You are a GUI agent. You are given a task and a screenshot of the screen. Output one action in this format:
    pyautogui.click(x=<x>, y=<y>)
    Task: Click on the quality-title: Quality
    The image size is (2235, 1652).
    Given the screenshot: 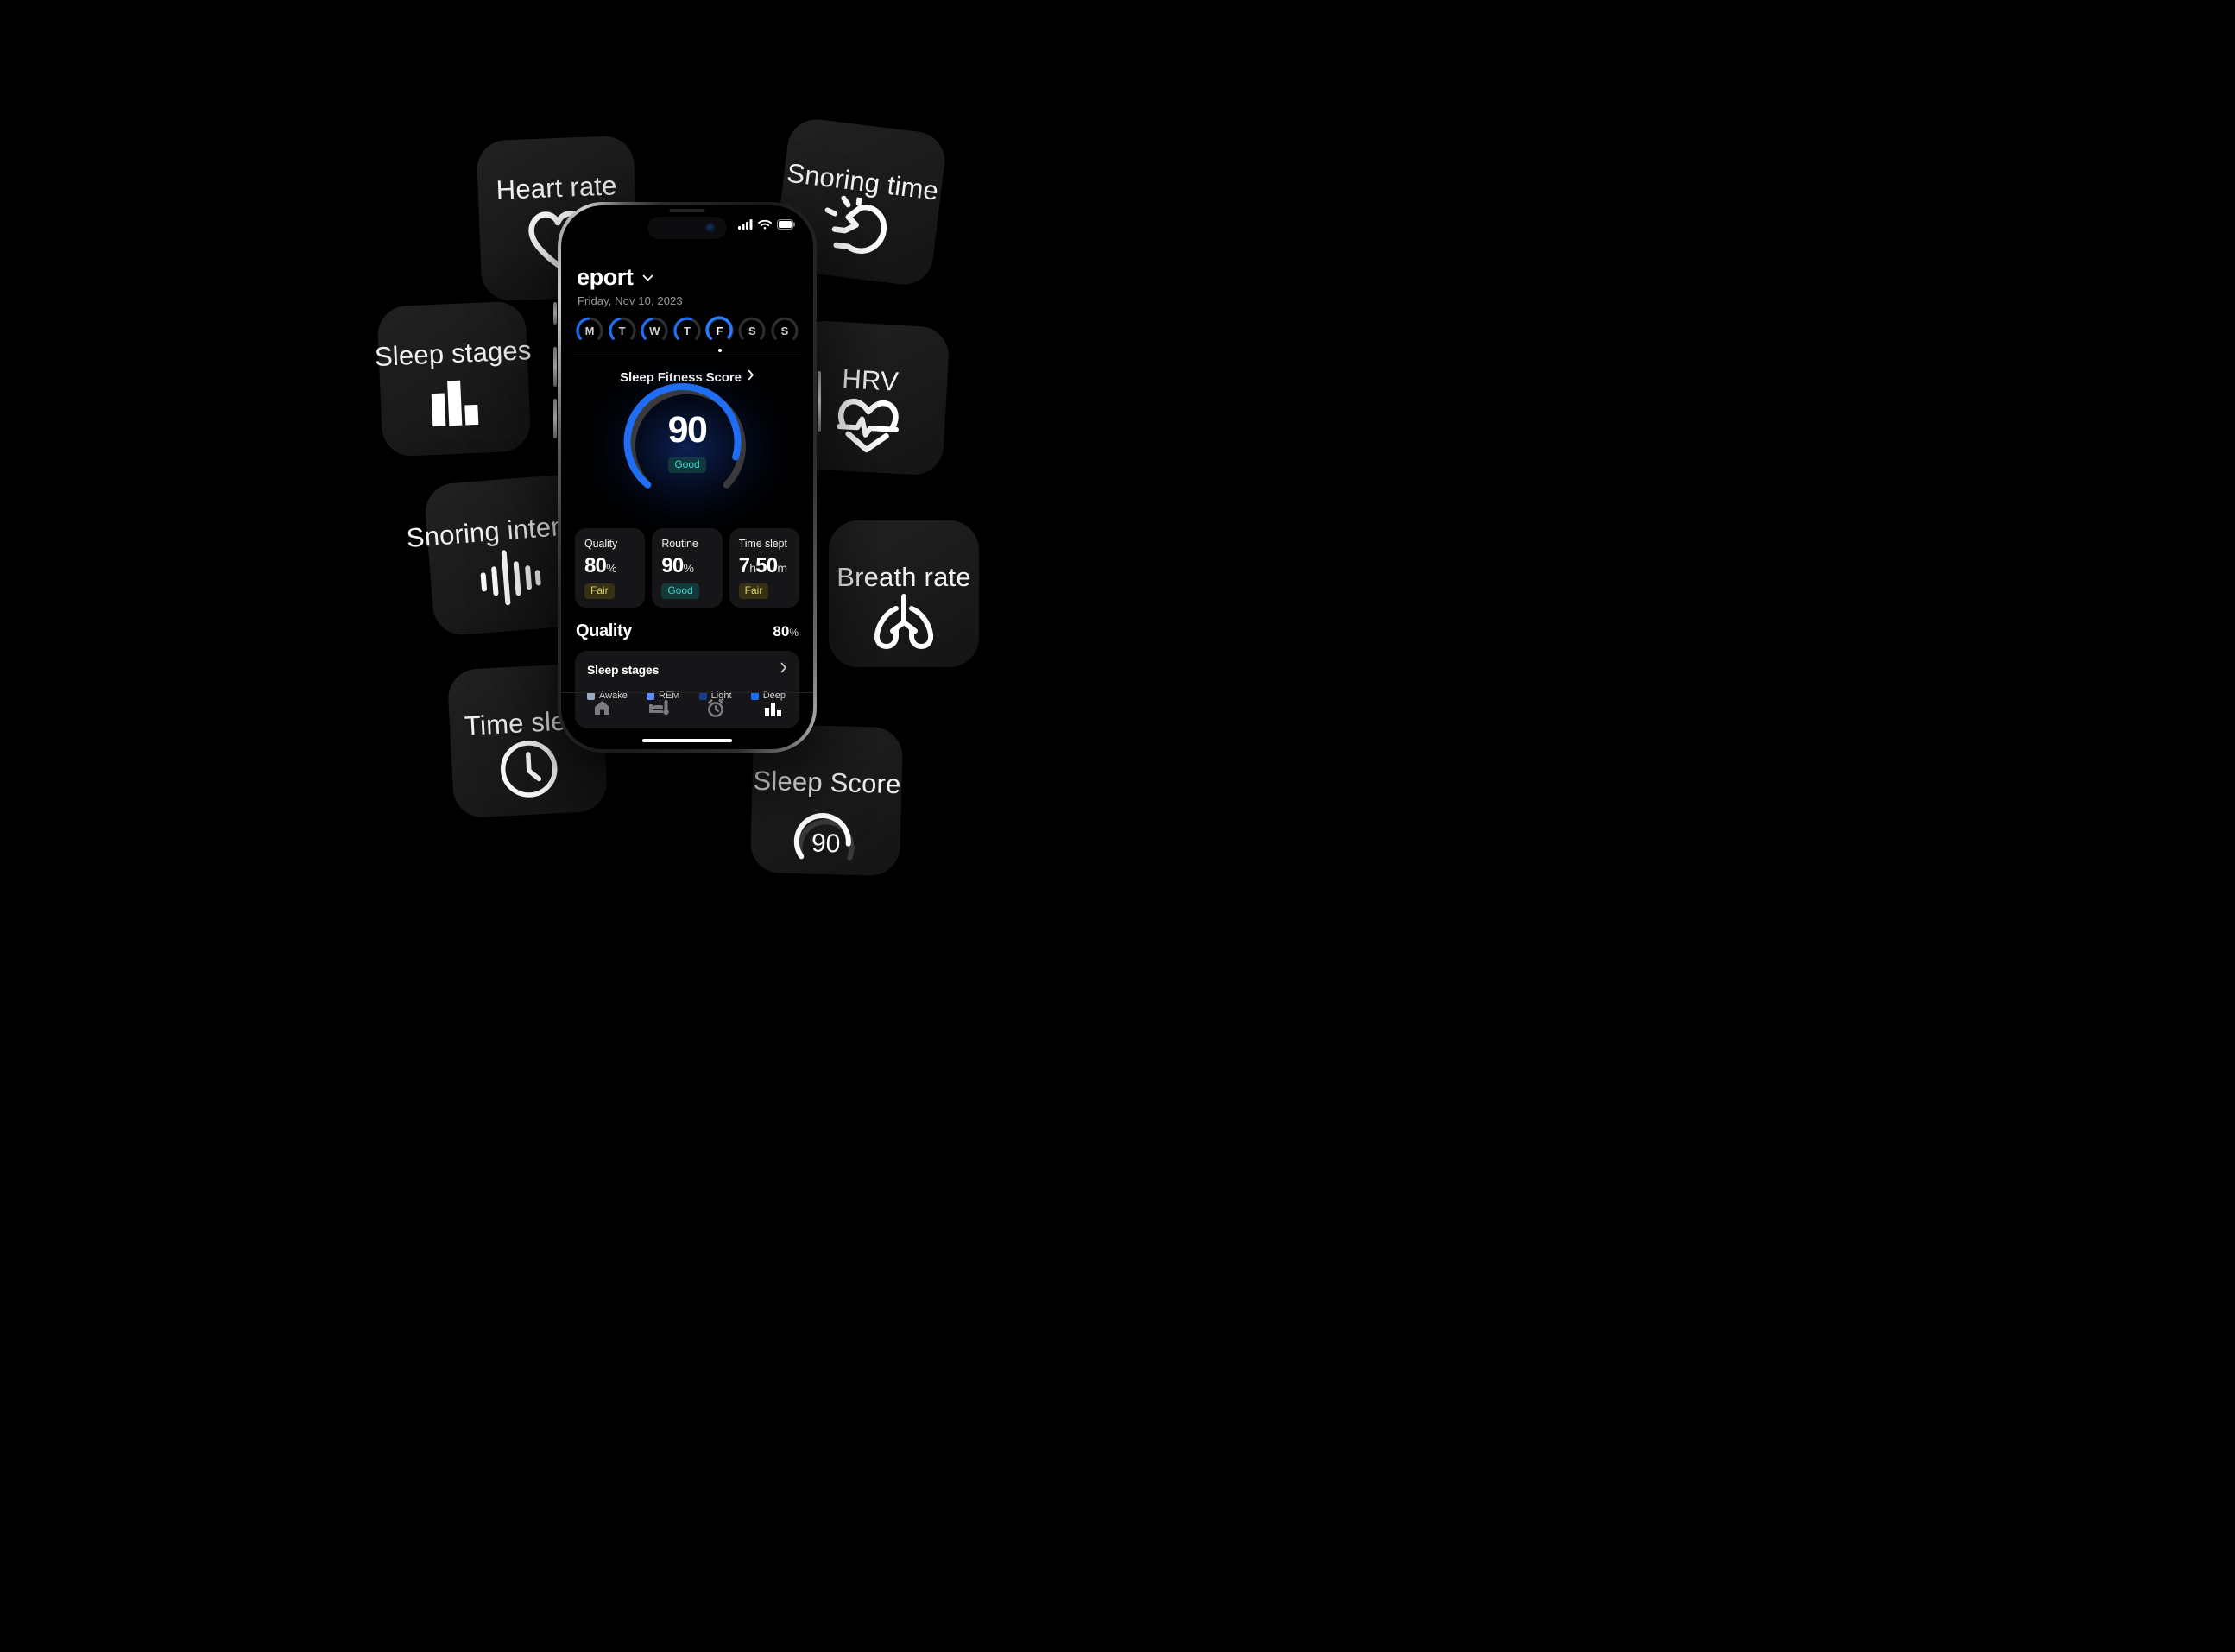 What is the action you would take?
    pyautogui.click(x=604, y=630)
    